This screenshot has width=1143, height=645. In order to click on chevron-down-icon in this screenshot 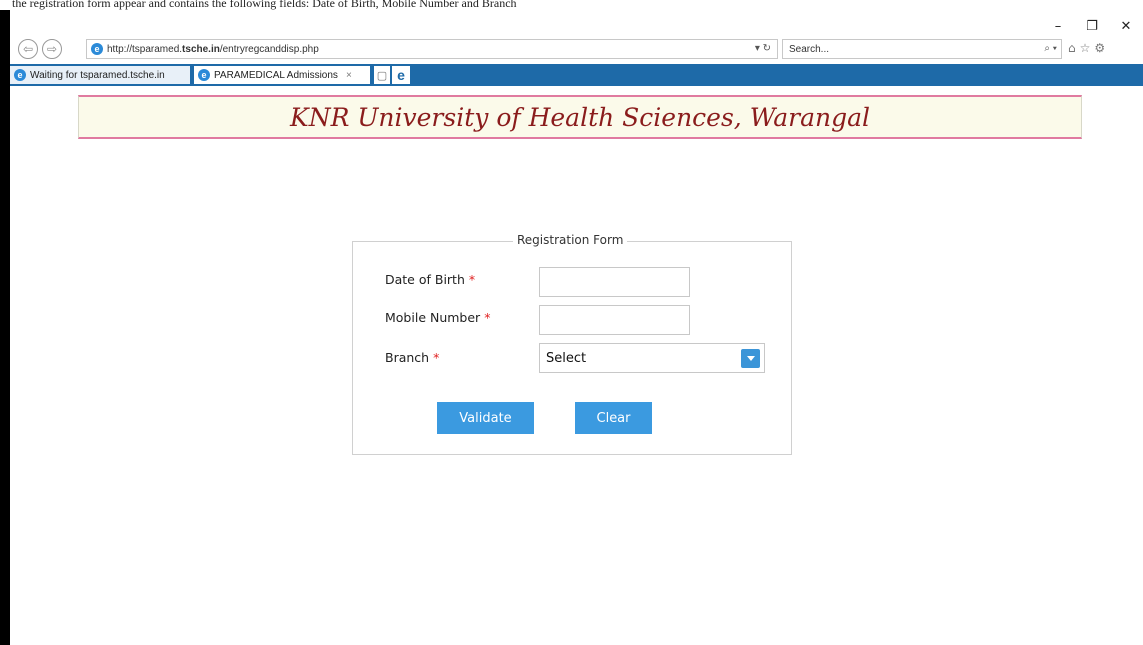, I will do `click(750, 358)`.